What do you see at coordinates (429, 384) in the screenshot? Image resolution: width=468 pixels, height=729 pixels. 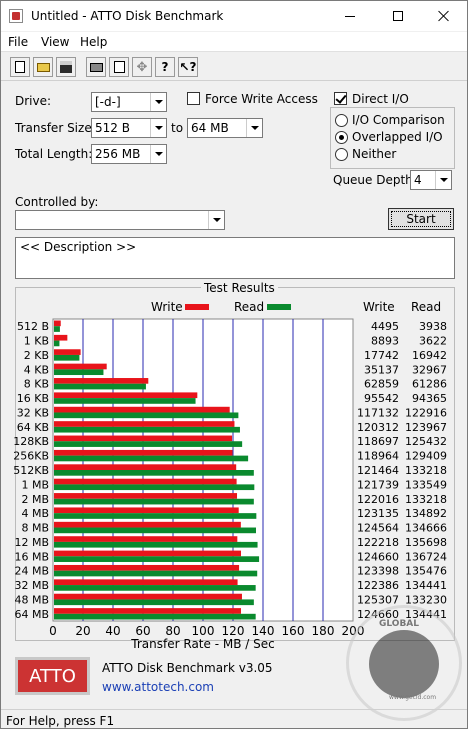 I see `read-value-label: 61286` at bounding box center [429, 384].